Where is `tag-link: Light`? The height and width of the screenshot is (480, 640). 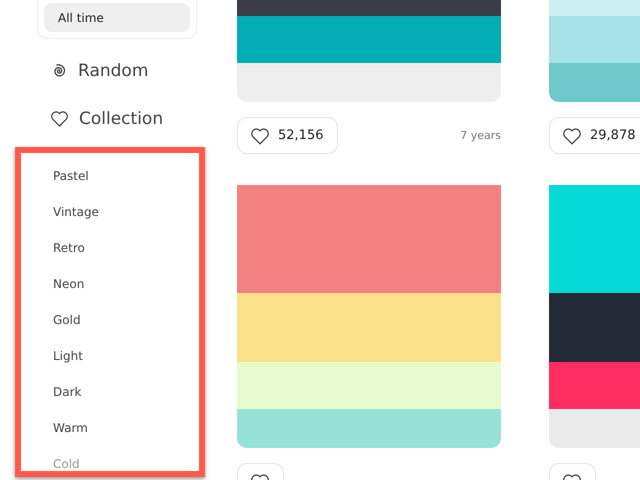
tag-link: Light is located at coordinates (110, 356).